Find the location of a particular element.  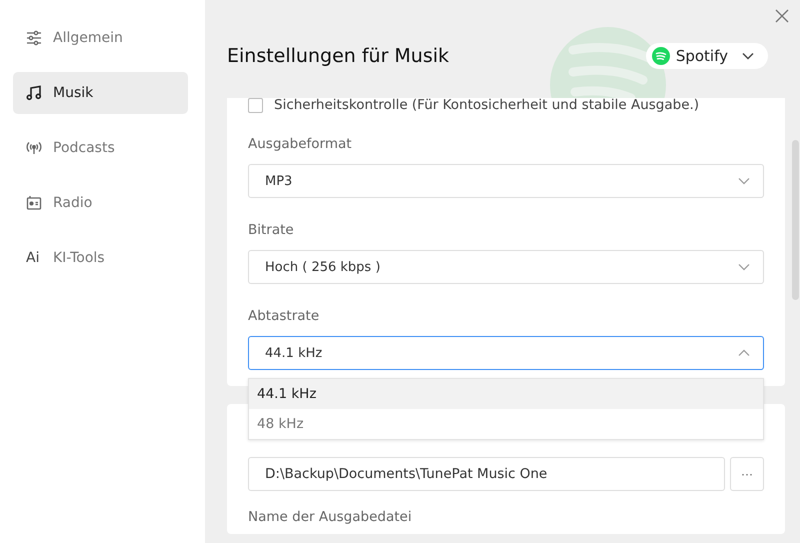

broadcast-icon is located at coordinates (34, 148).